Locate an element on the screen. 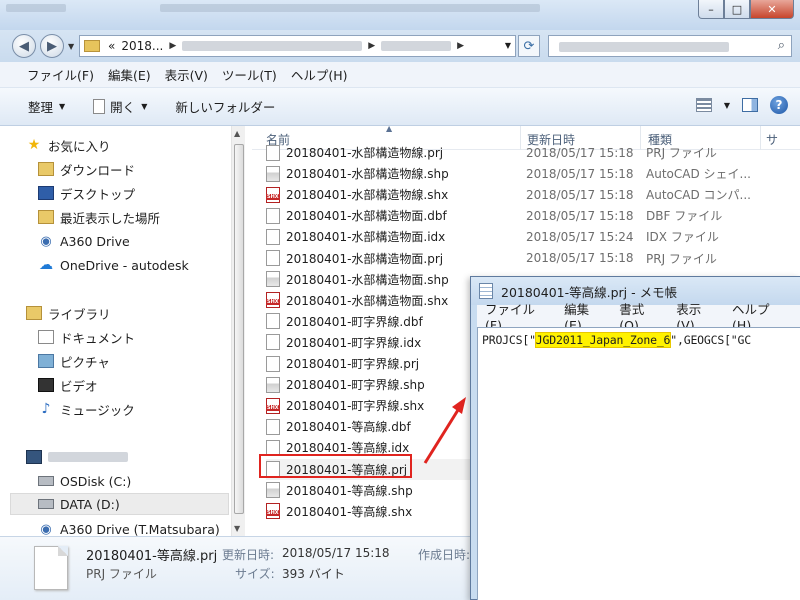 This screenshot has width=800, height=600. details-created-label: 作成日時: is located at coordinates (444, 555).